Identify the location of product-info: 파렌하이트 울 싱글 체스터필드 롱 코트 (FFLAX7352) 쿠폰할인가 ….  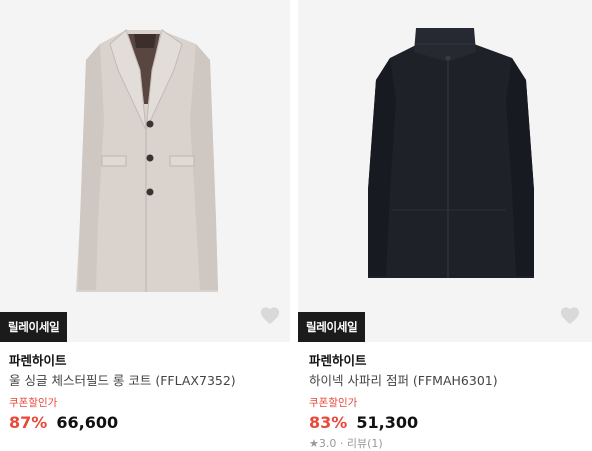
(149, 393).